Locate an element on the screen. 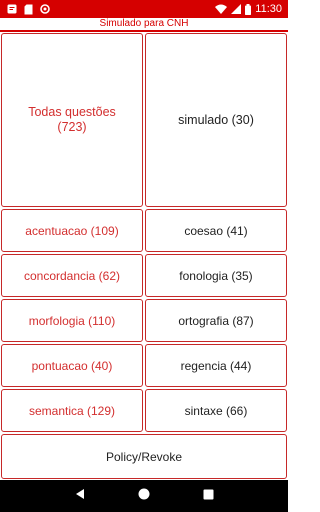  sintaxe-button: sintaxe (66) is located at coordinates (216, 410).